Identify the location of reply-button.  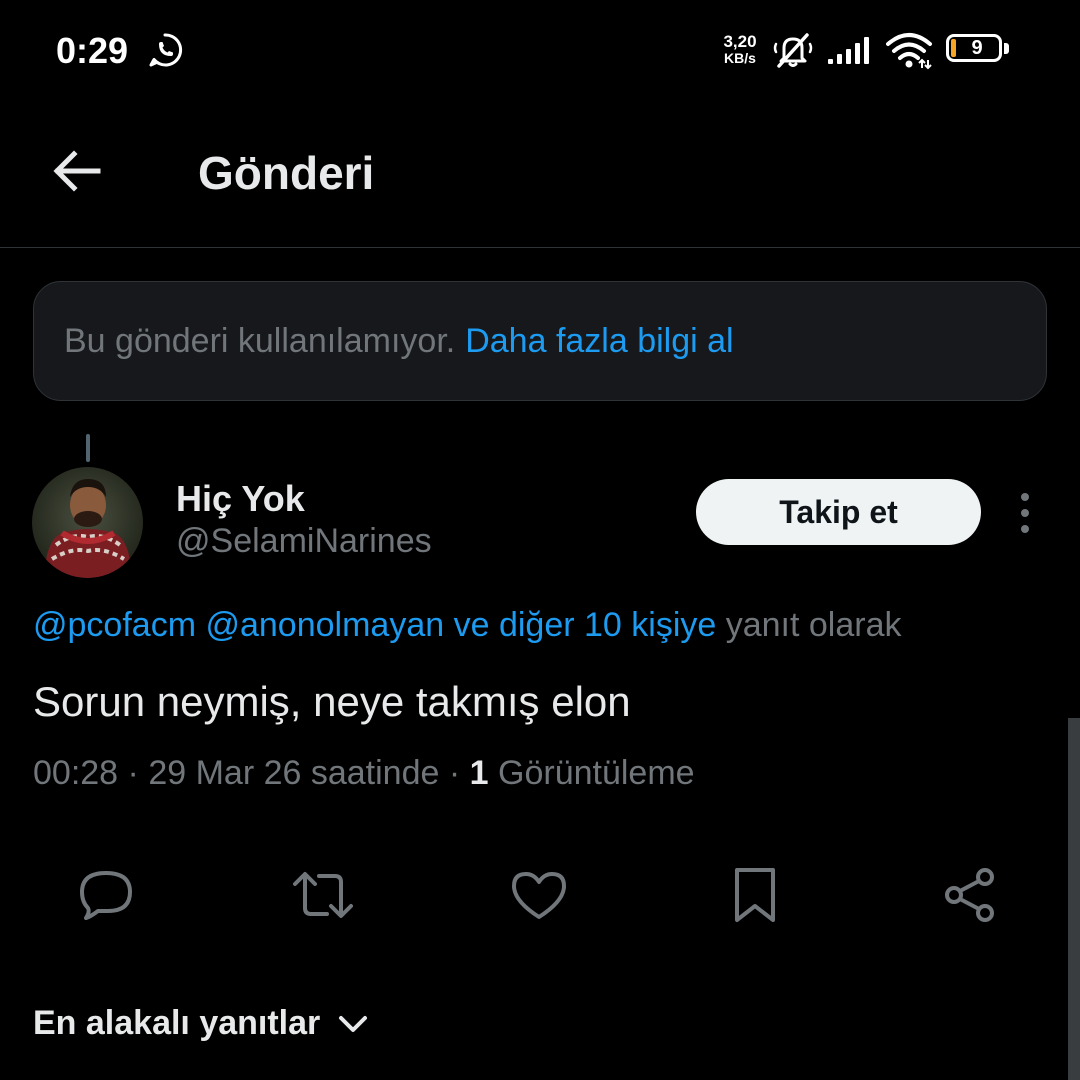
(107, 895).